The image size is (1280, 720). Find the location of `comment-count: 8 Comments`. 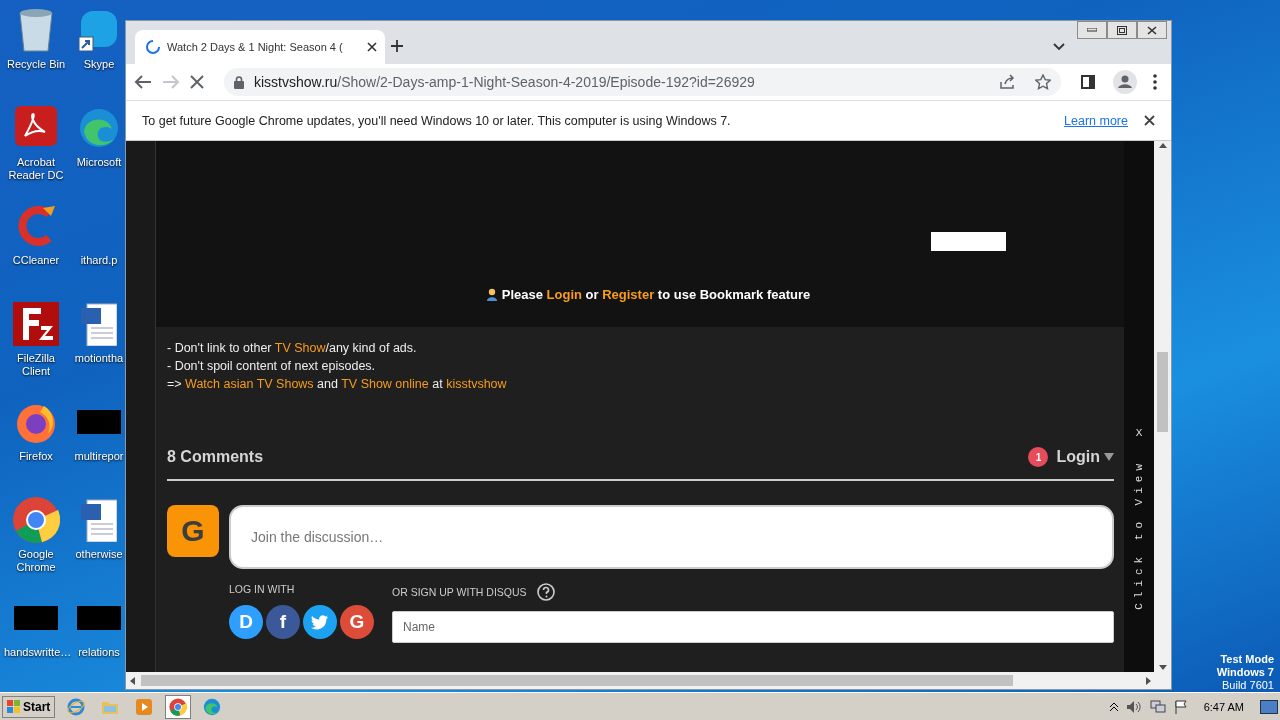

comment-count: 8 Comments is located at coordinates (215, 457).